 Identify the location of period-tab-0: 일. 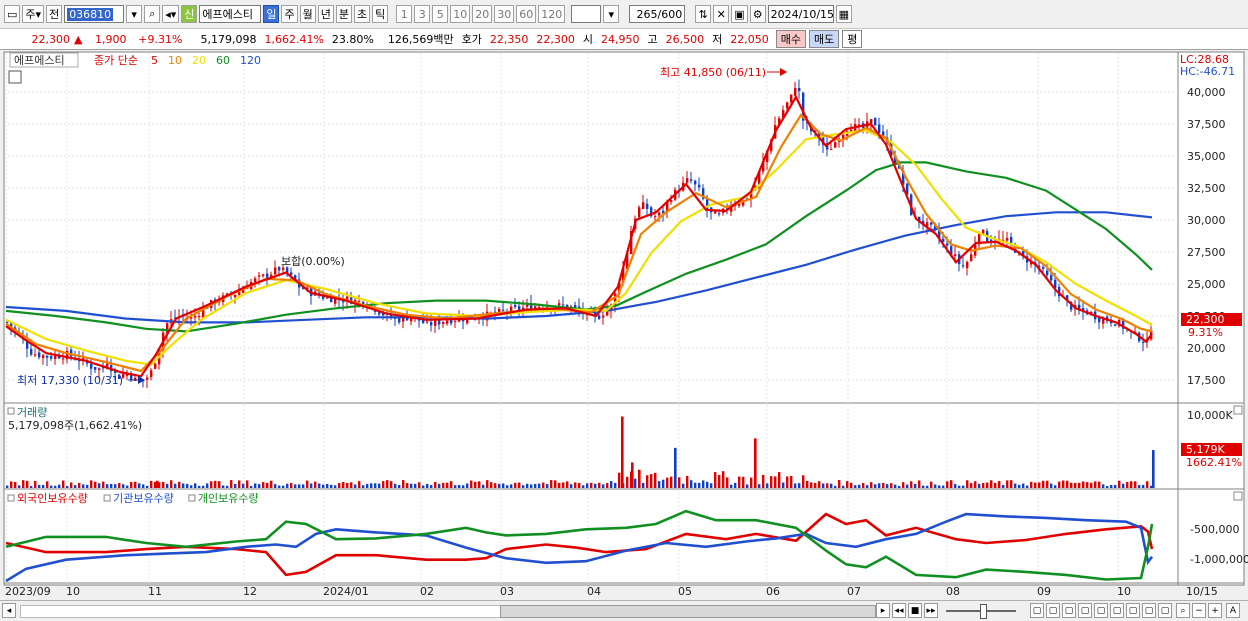
(271, 14).